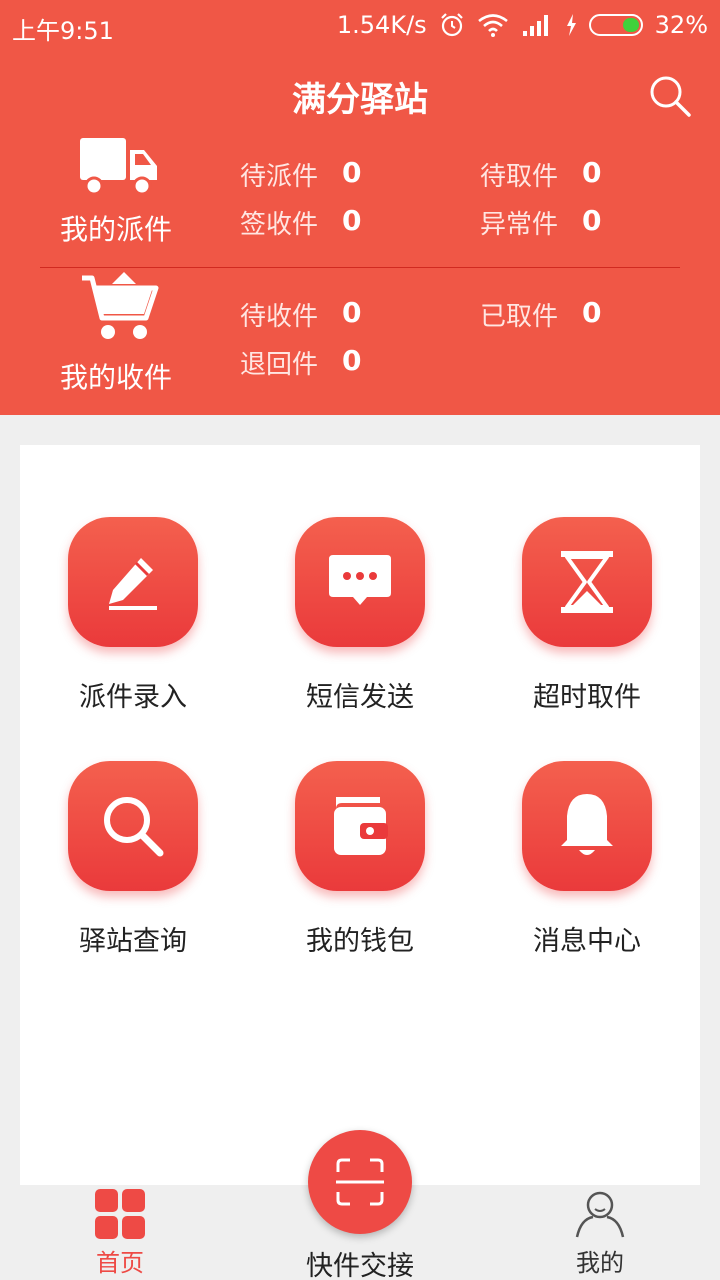 The width and height of the screenshot is (720, 1280). What do you see at coordinates (351, 220) in the screenshot?
I see `stat-value-signed: 0` at bounding box center [351, 220].